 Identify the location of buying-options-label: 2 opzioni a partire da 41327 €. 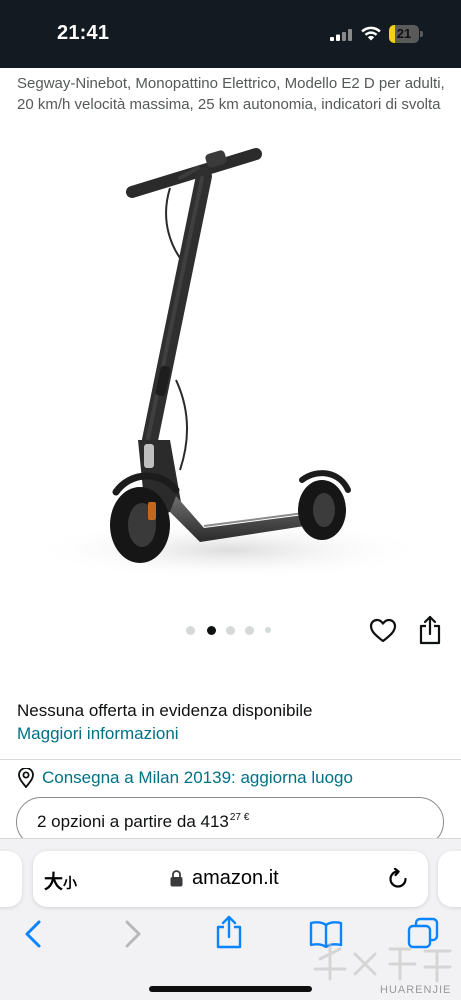
(143, 821).